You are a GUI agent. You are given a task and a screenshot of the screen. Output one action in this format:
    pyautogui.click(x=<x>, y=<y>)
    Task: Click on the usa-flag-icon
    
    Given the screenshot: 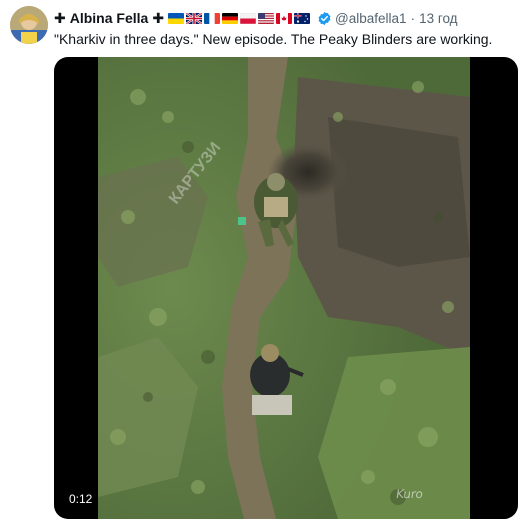 What is the action you would take?
    pyautogui.click(x=266, y=18)
    